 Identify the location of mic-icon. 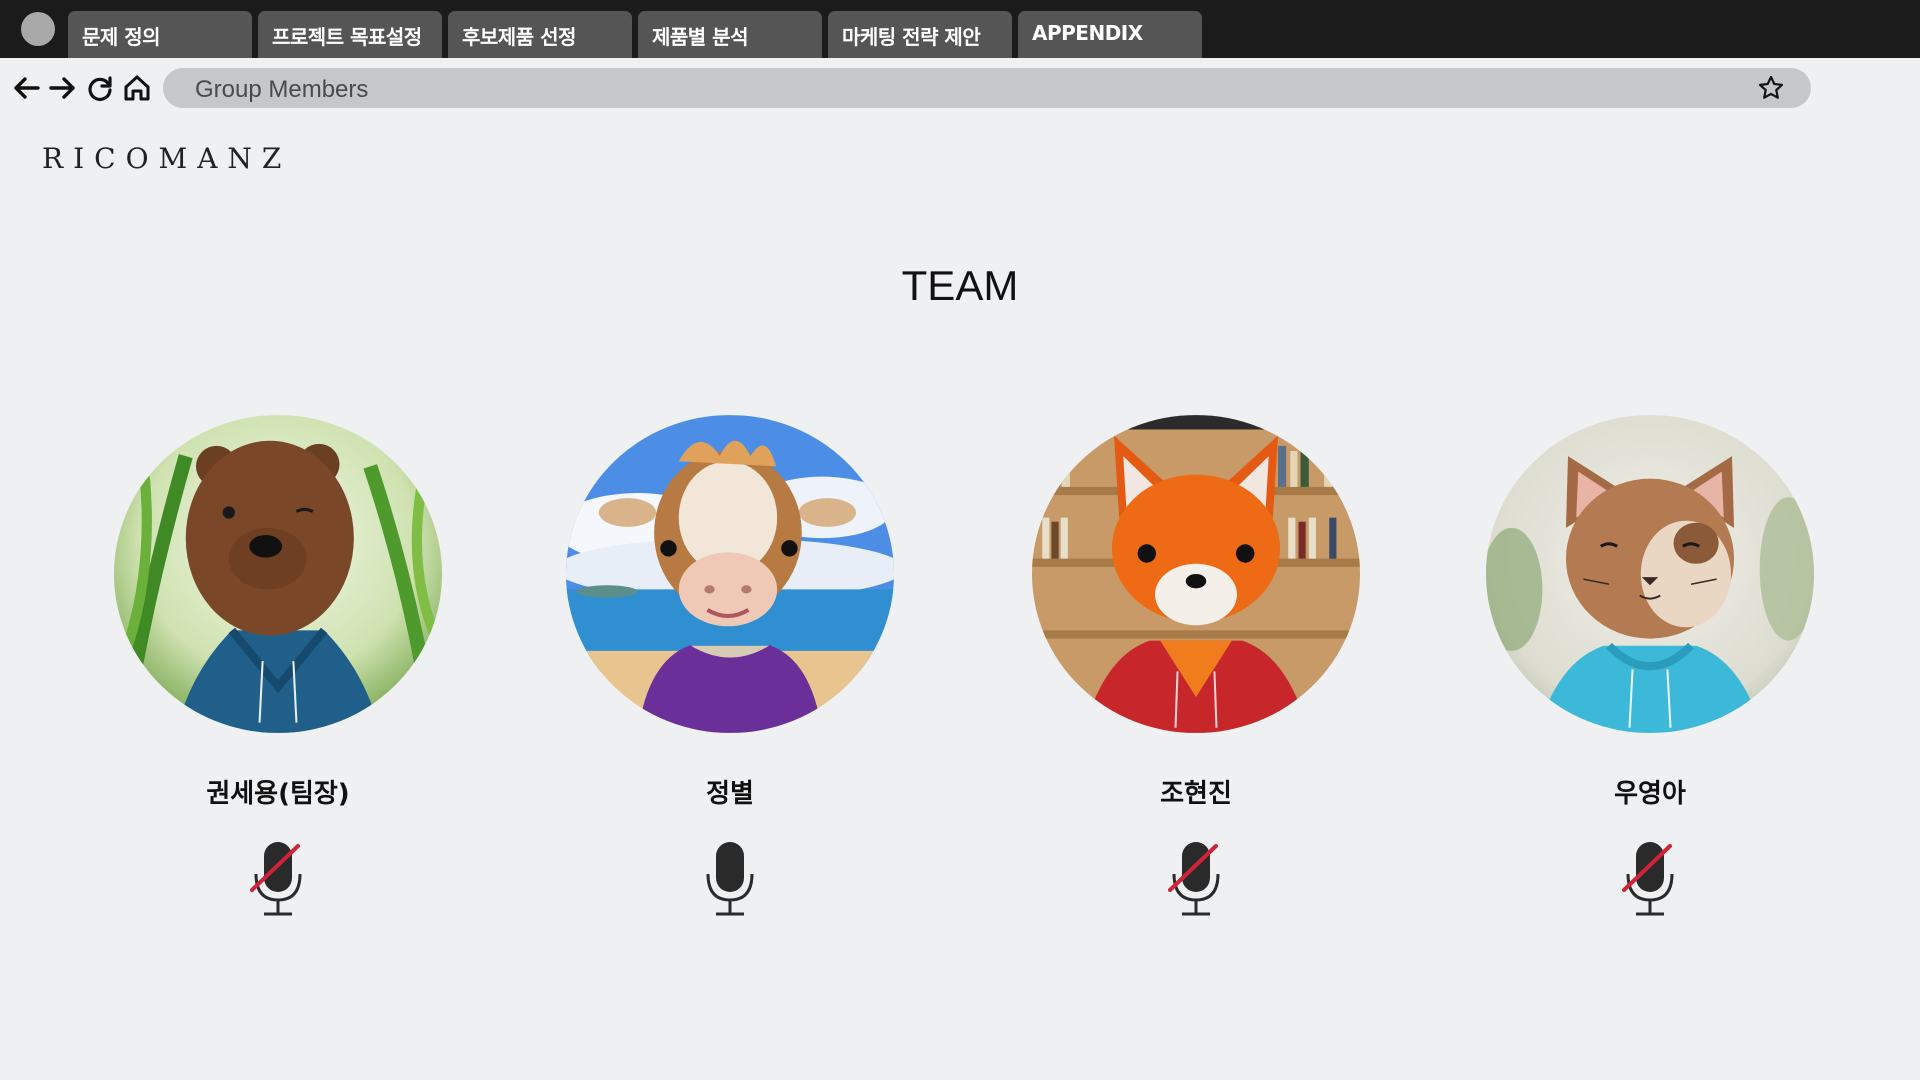
(730, 879).